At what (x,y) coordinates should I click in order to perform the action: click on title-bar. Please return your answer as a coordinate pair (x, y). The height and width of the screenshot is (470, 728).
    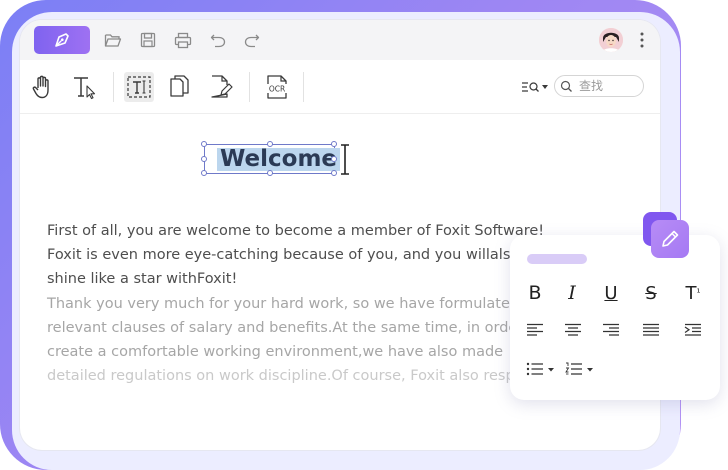
    Looking at the image, I should click on (340, 40).